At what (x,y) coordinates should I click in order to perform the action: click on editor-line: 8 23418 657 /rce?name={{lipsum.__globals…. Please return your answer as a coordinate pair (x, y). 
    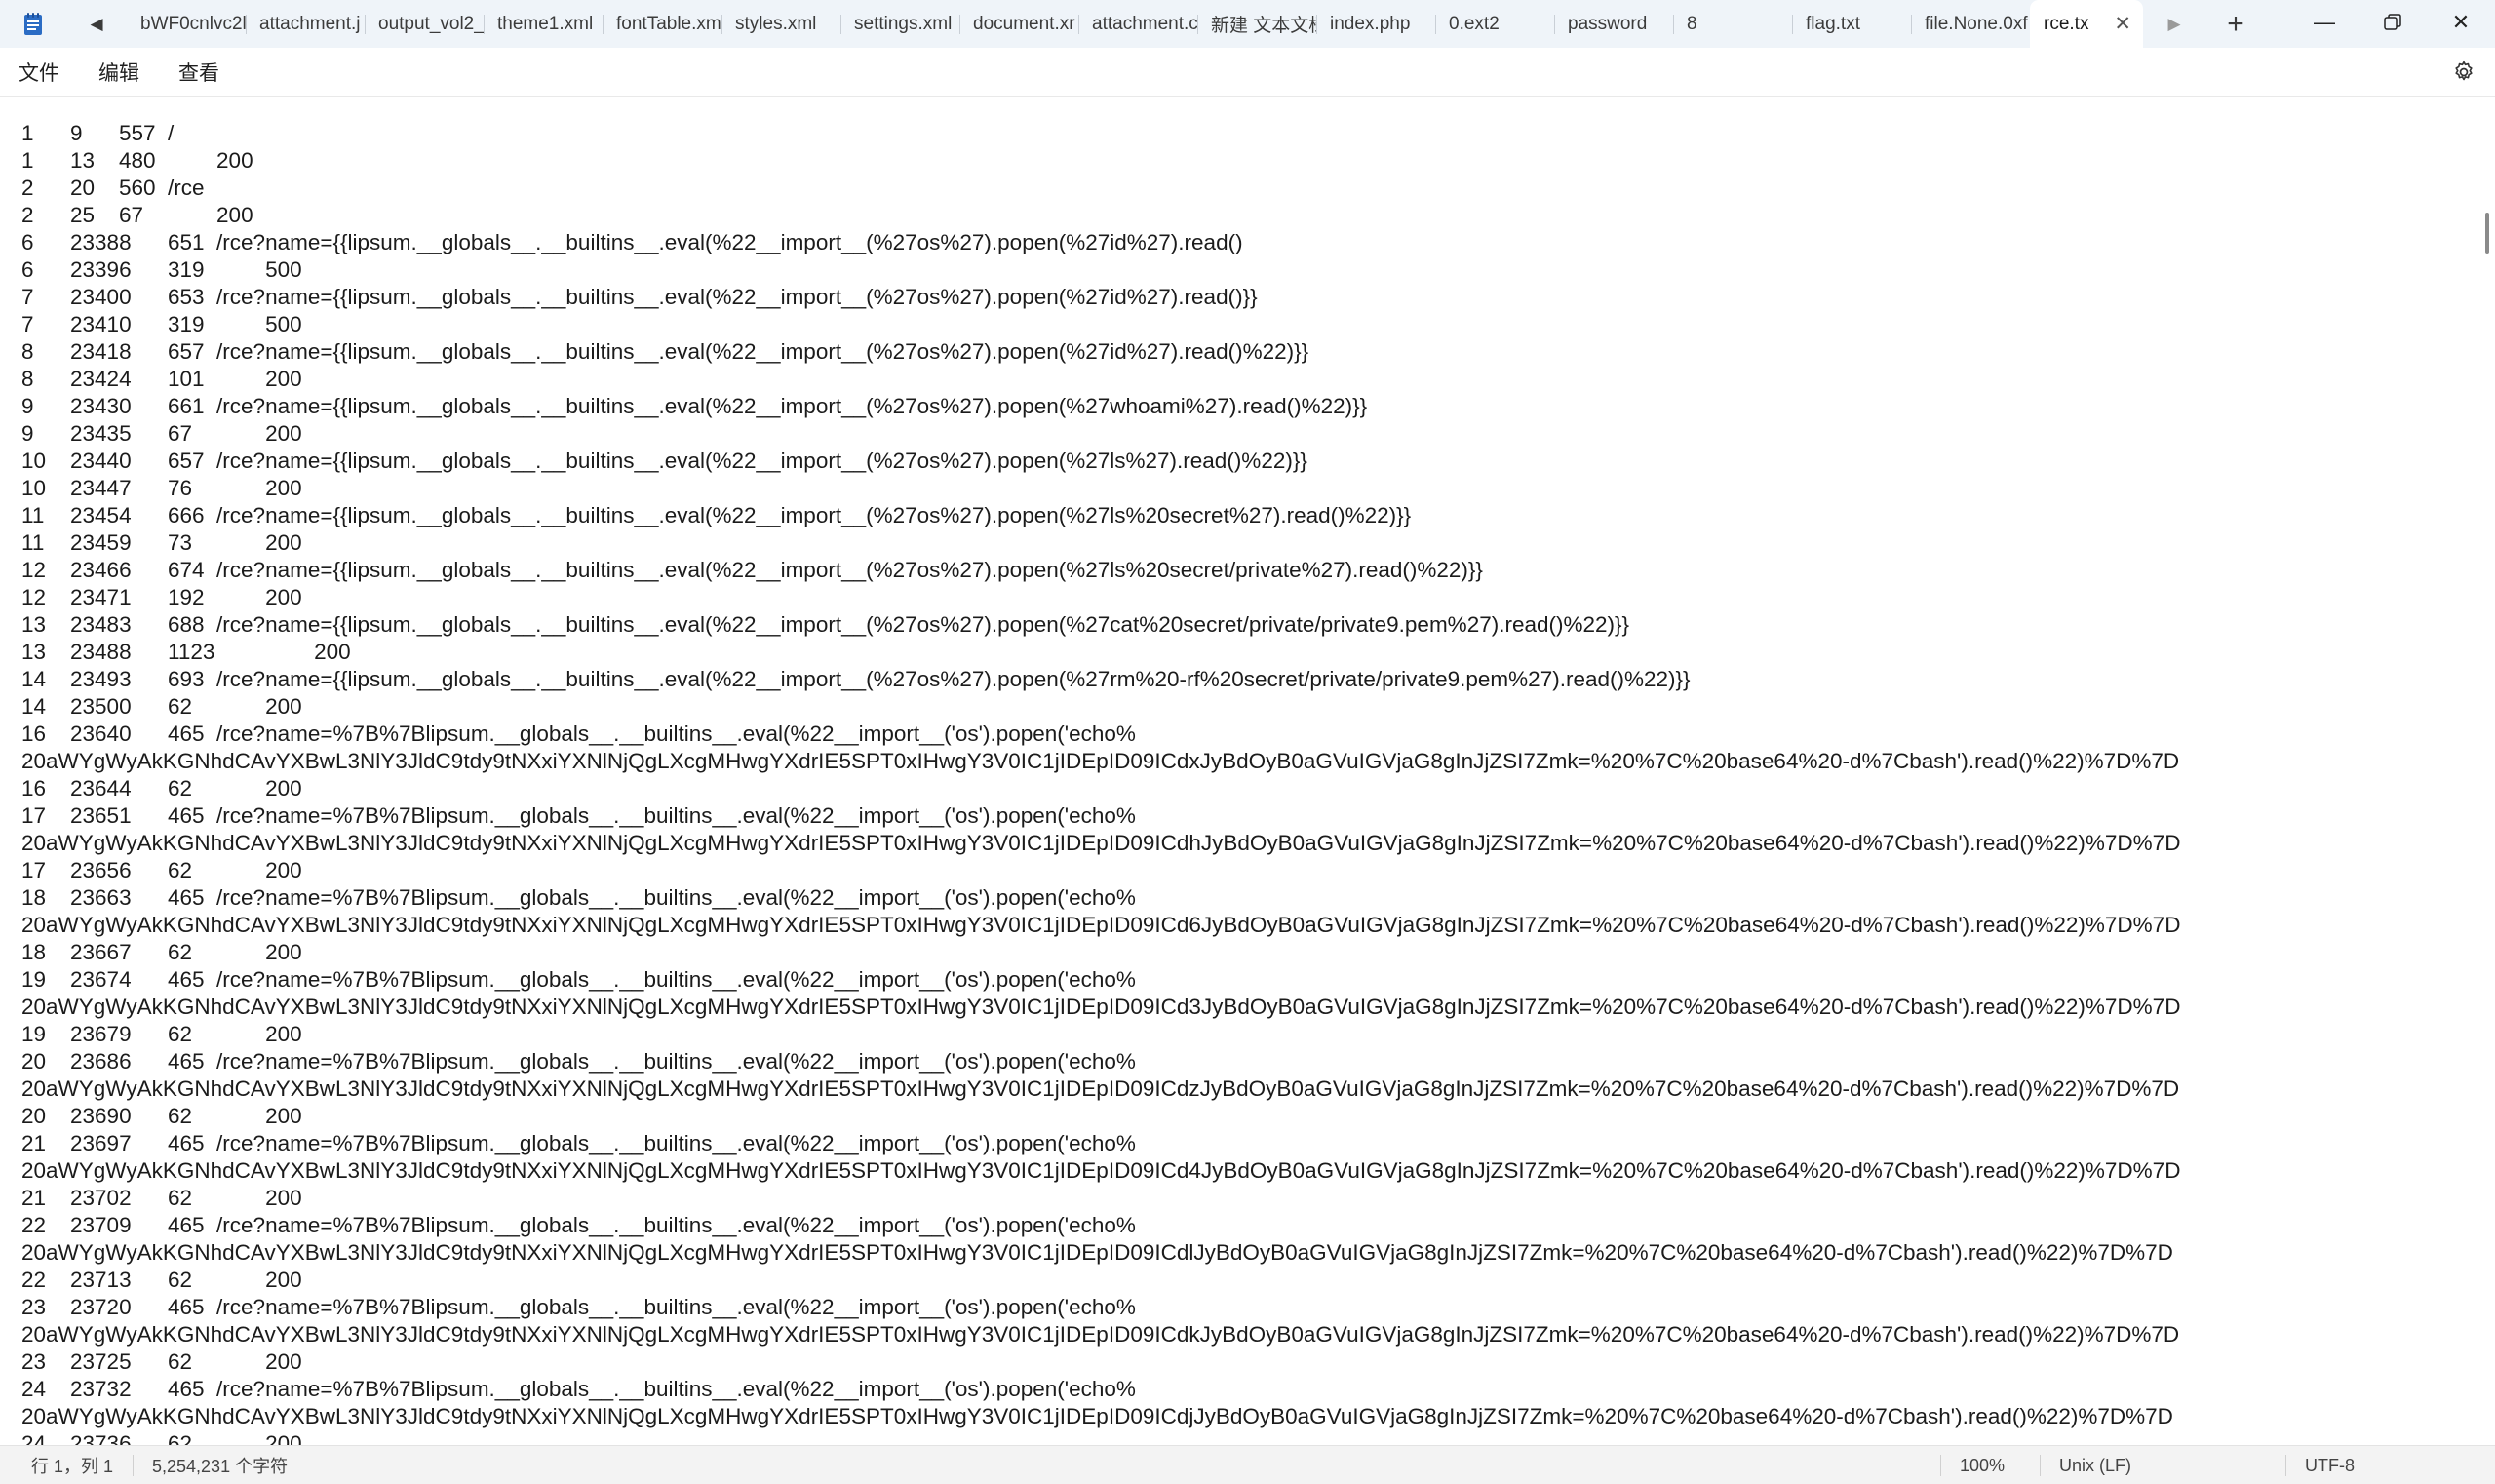
    Looking at the image, I should click on (1238, 352).